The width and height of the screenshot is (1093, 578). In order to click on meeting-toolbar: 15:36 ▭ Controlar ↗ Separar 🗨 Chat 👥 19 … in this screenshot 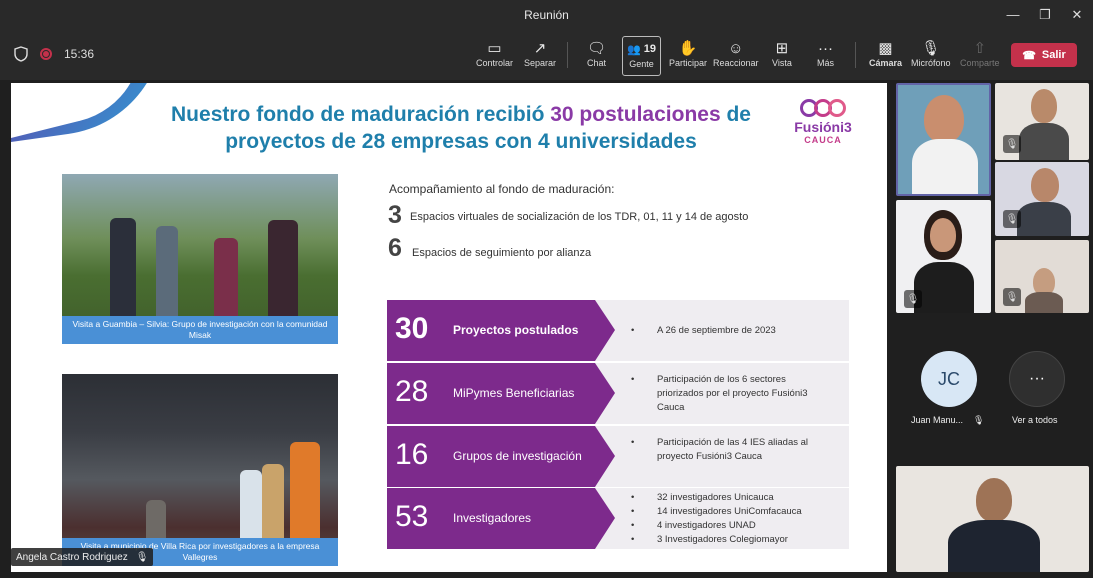, I will do `click(546, 55)`.